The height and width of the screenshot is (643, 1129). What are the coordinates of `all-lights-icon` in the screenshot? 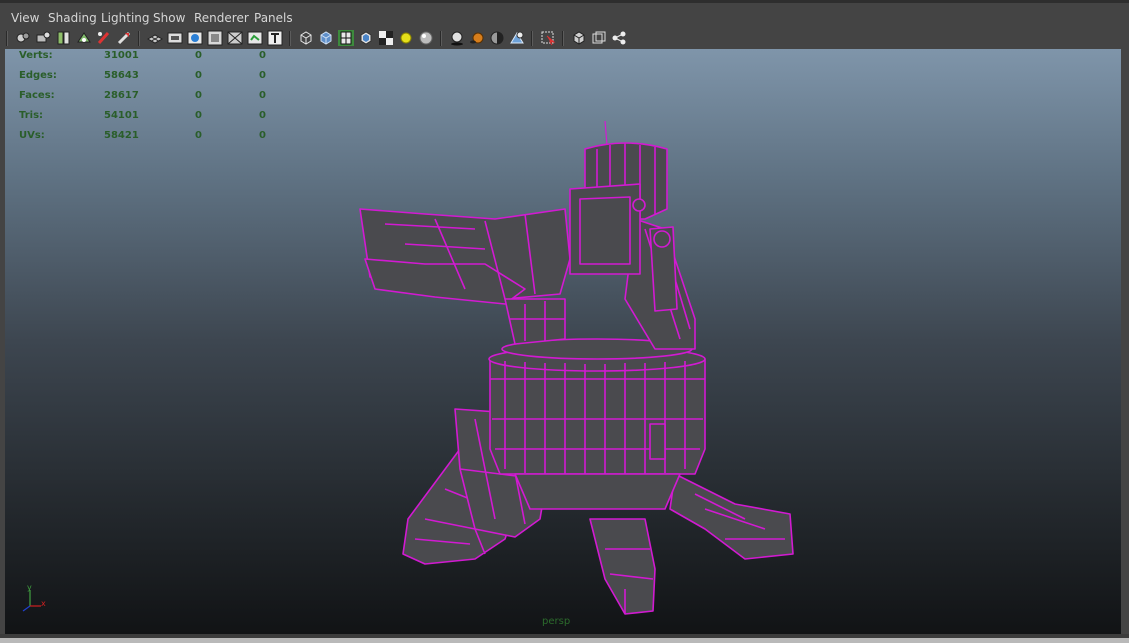 It's located at (426, 38).